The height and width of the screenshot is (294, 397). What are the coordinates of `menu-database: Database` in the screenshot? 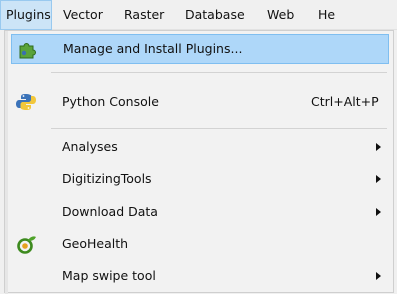 It's located at (215, 15).